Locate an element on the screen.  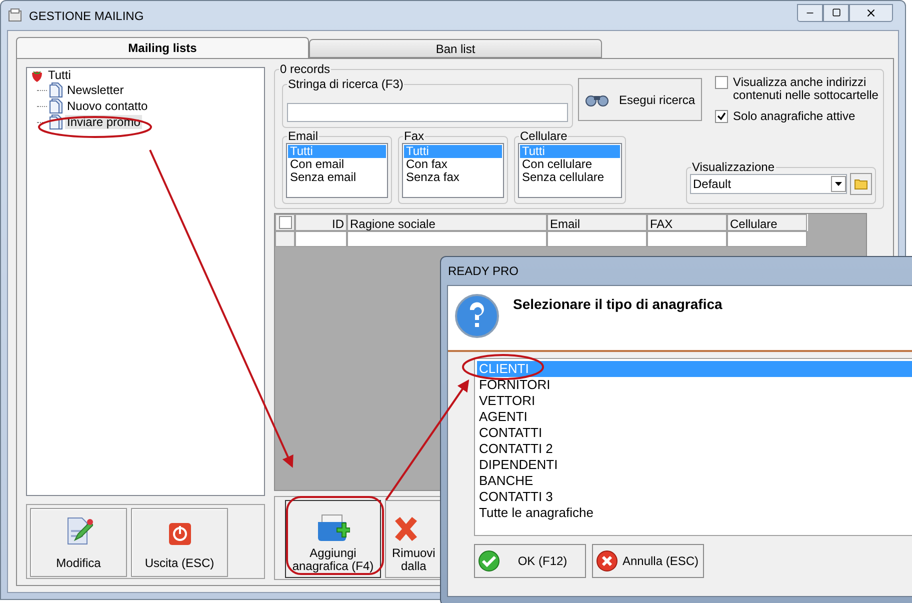
group-label: Stringa di ricerca (F3) is located at coordinates (345, 84).